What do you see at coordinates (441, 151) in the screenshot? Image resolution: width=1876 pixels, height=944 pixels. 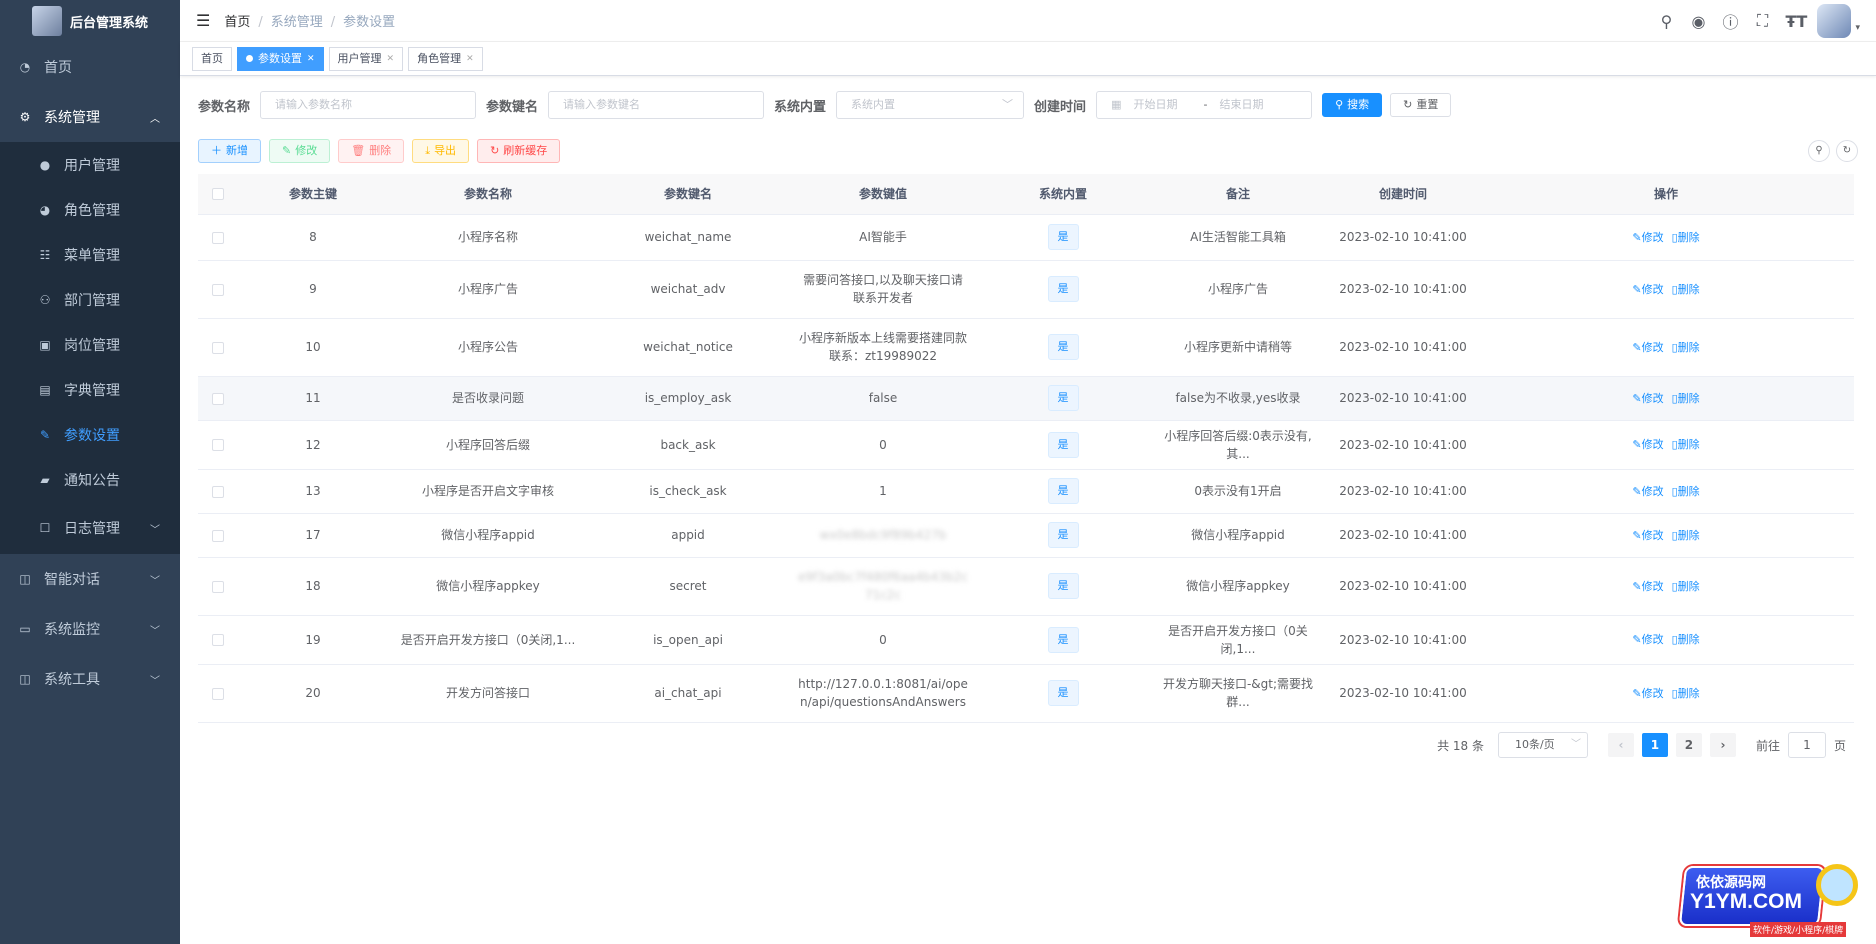 I see `export-button: ⤓ 导出` at bounding box center [441, 151].